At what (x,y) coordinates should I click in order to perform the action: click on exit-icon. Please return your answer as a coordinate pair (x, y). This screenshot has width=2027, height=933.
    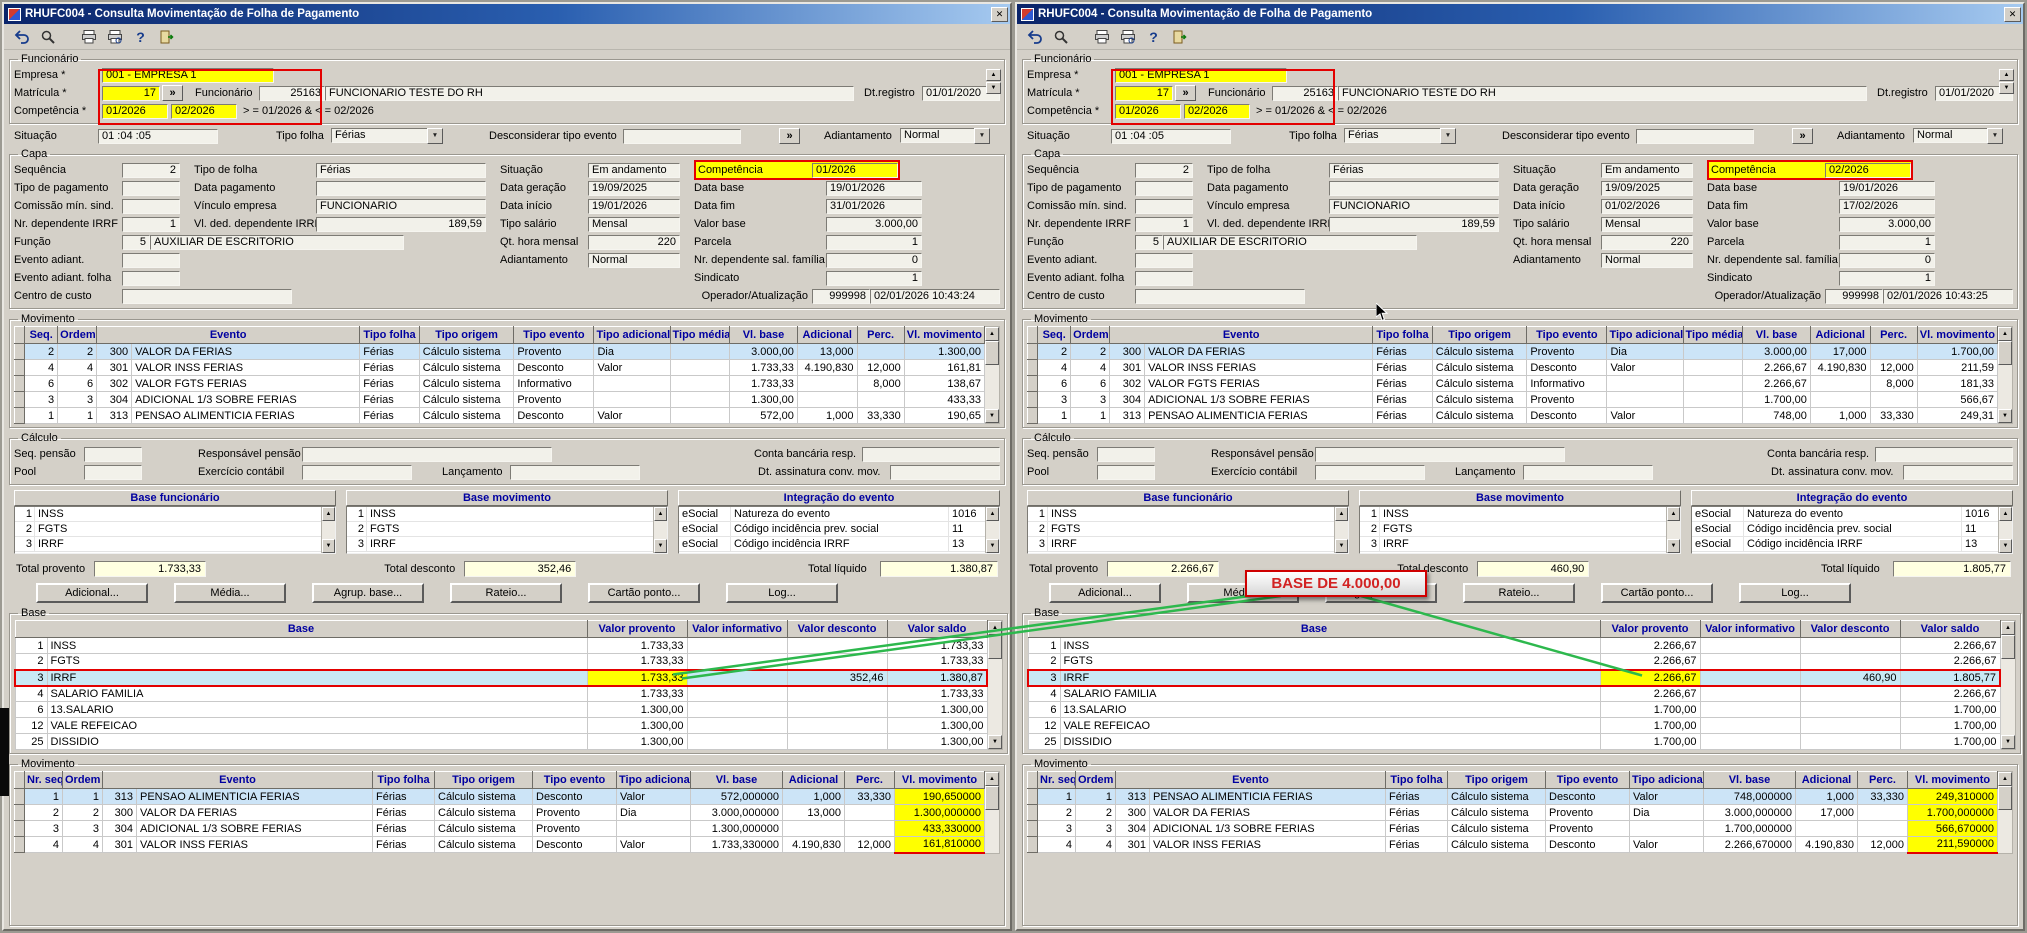
    Looking at the image, I should click on (1179, 37).